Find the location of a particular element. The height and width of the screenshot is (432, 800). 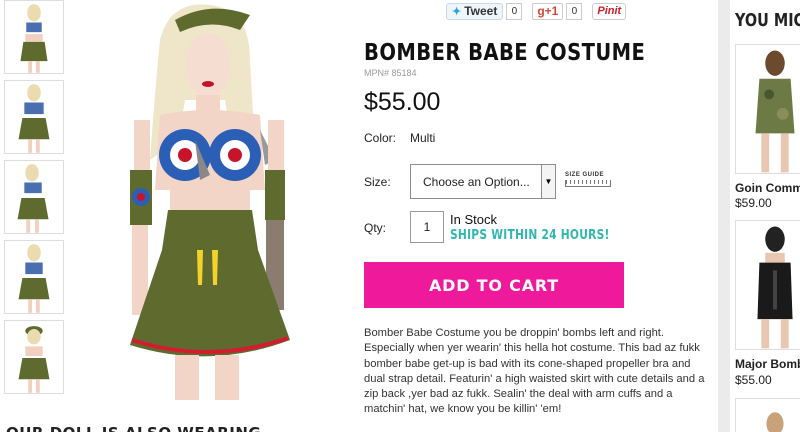

add-to-cart-button: ADD TO CART is located at coordinates (494, 285).